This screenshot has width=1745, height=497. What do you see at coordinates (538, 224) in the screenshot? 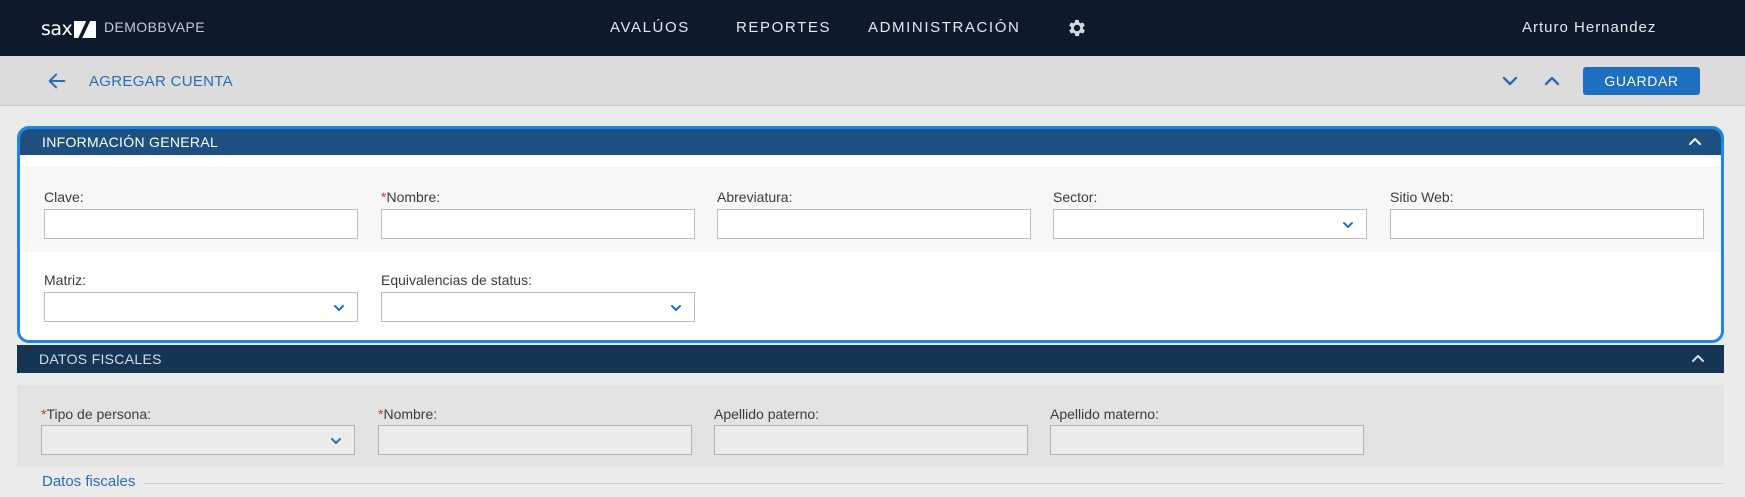
I see `nombre-field` at bounding box center [538, 224].